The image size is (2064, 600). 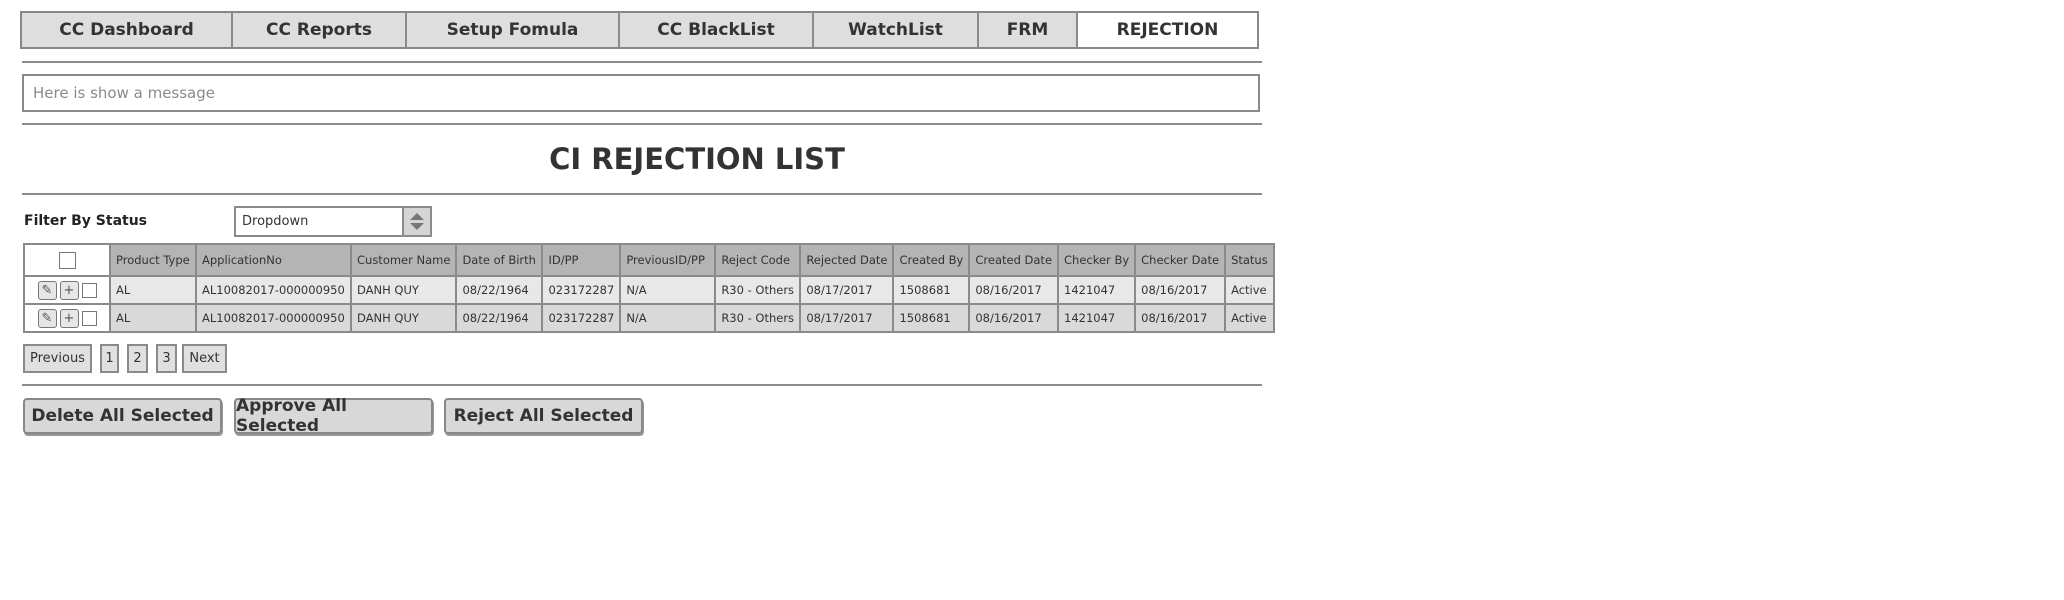 I want to click on column-header: Created By, so click(x=931, y=260).